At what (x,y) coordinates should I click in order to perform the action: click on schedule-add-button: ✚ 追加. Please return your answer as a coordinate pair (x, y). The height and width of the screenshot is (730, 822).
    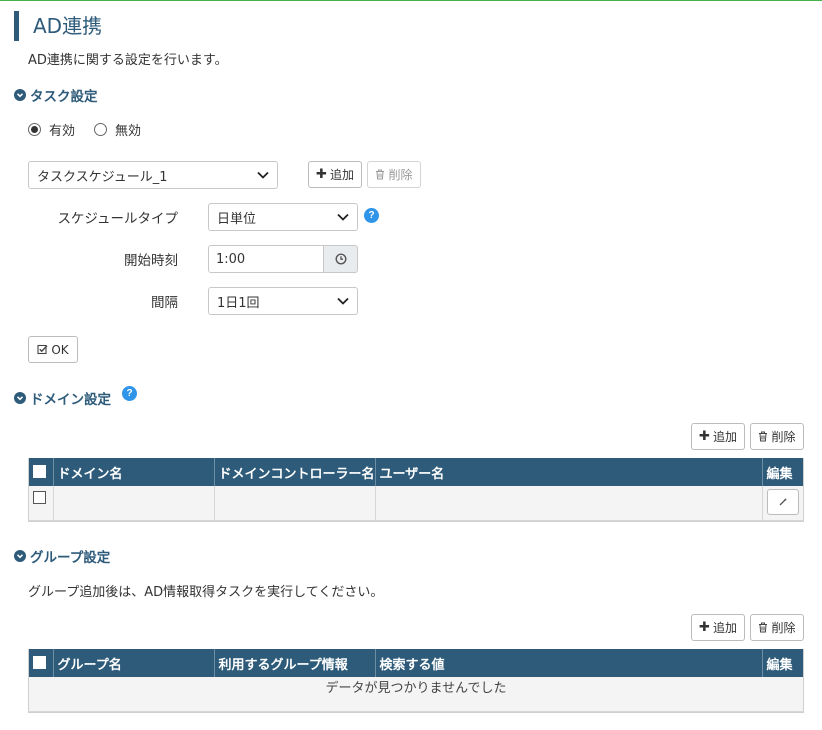
    Looking at the image, I should click on (335, 174).